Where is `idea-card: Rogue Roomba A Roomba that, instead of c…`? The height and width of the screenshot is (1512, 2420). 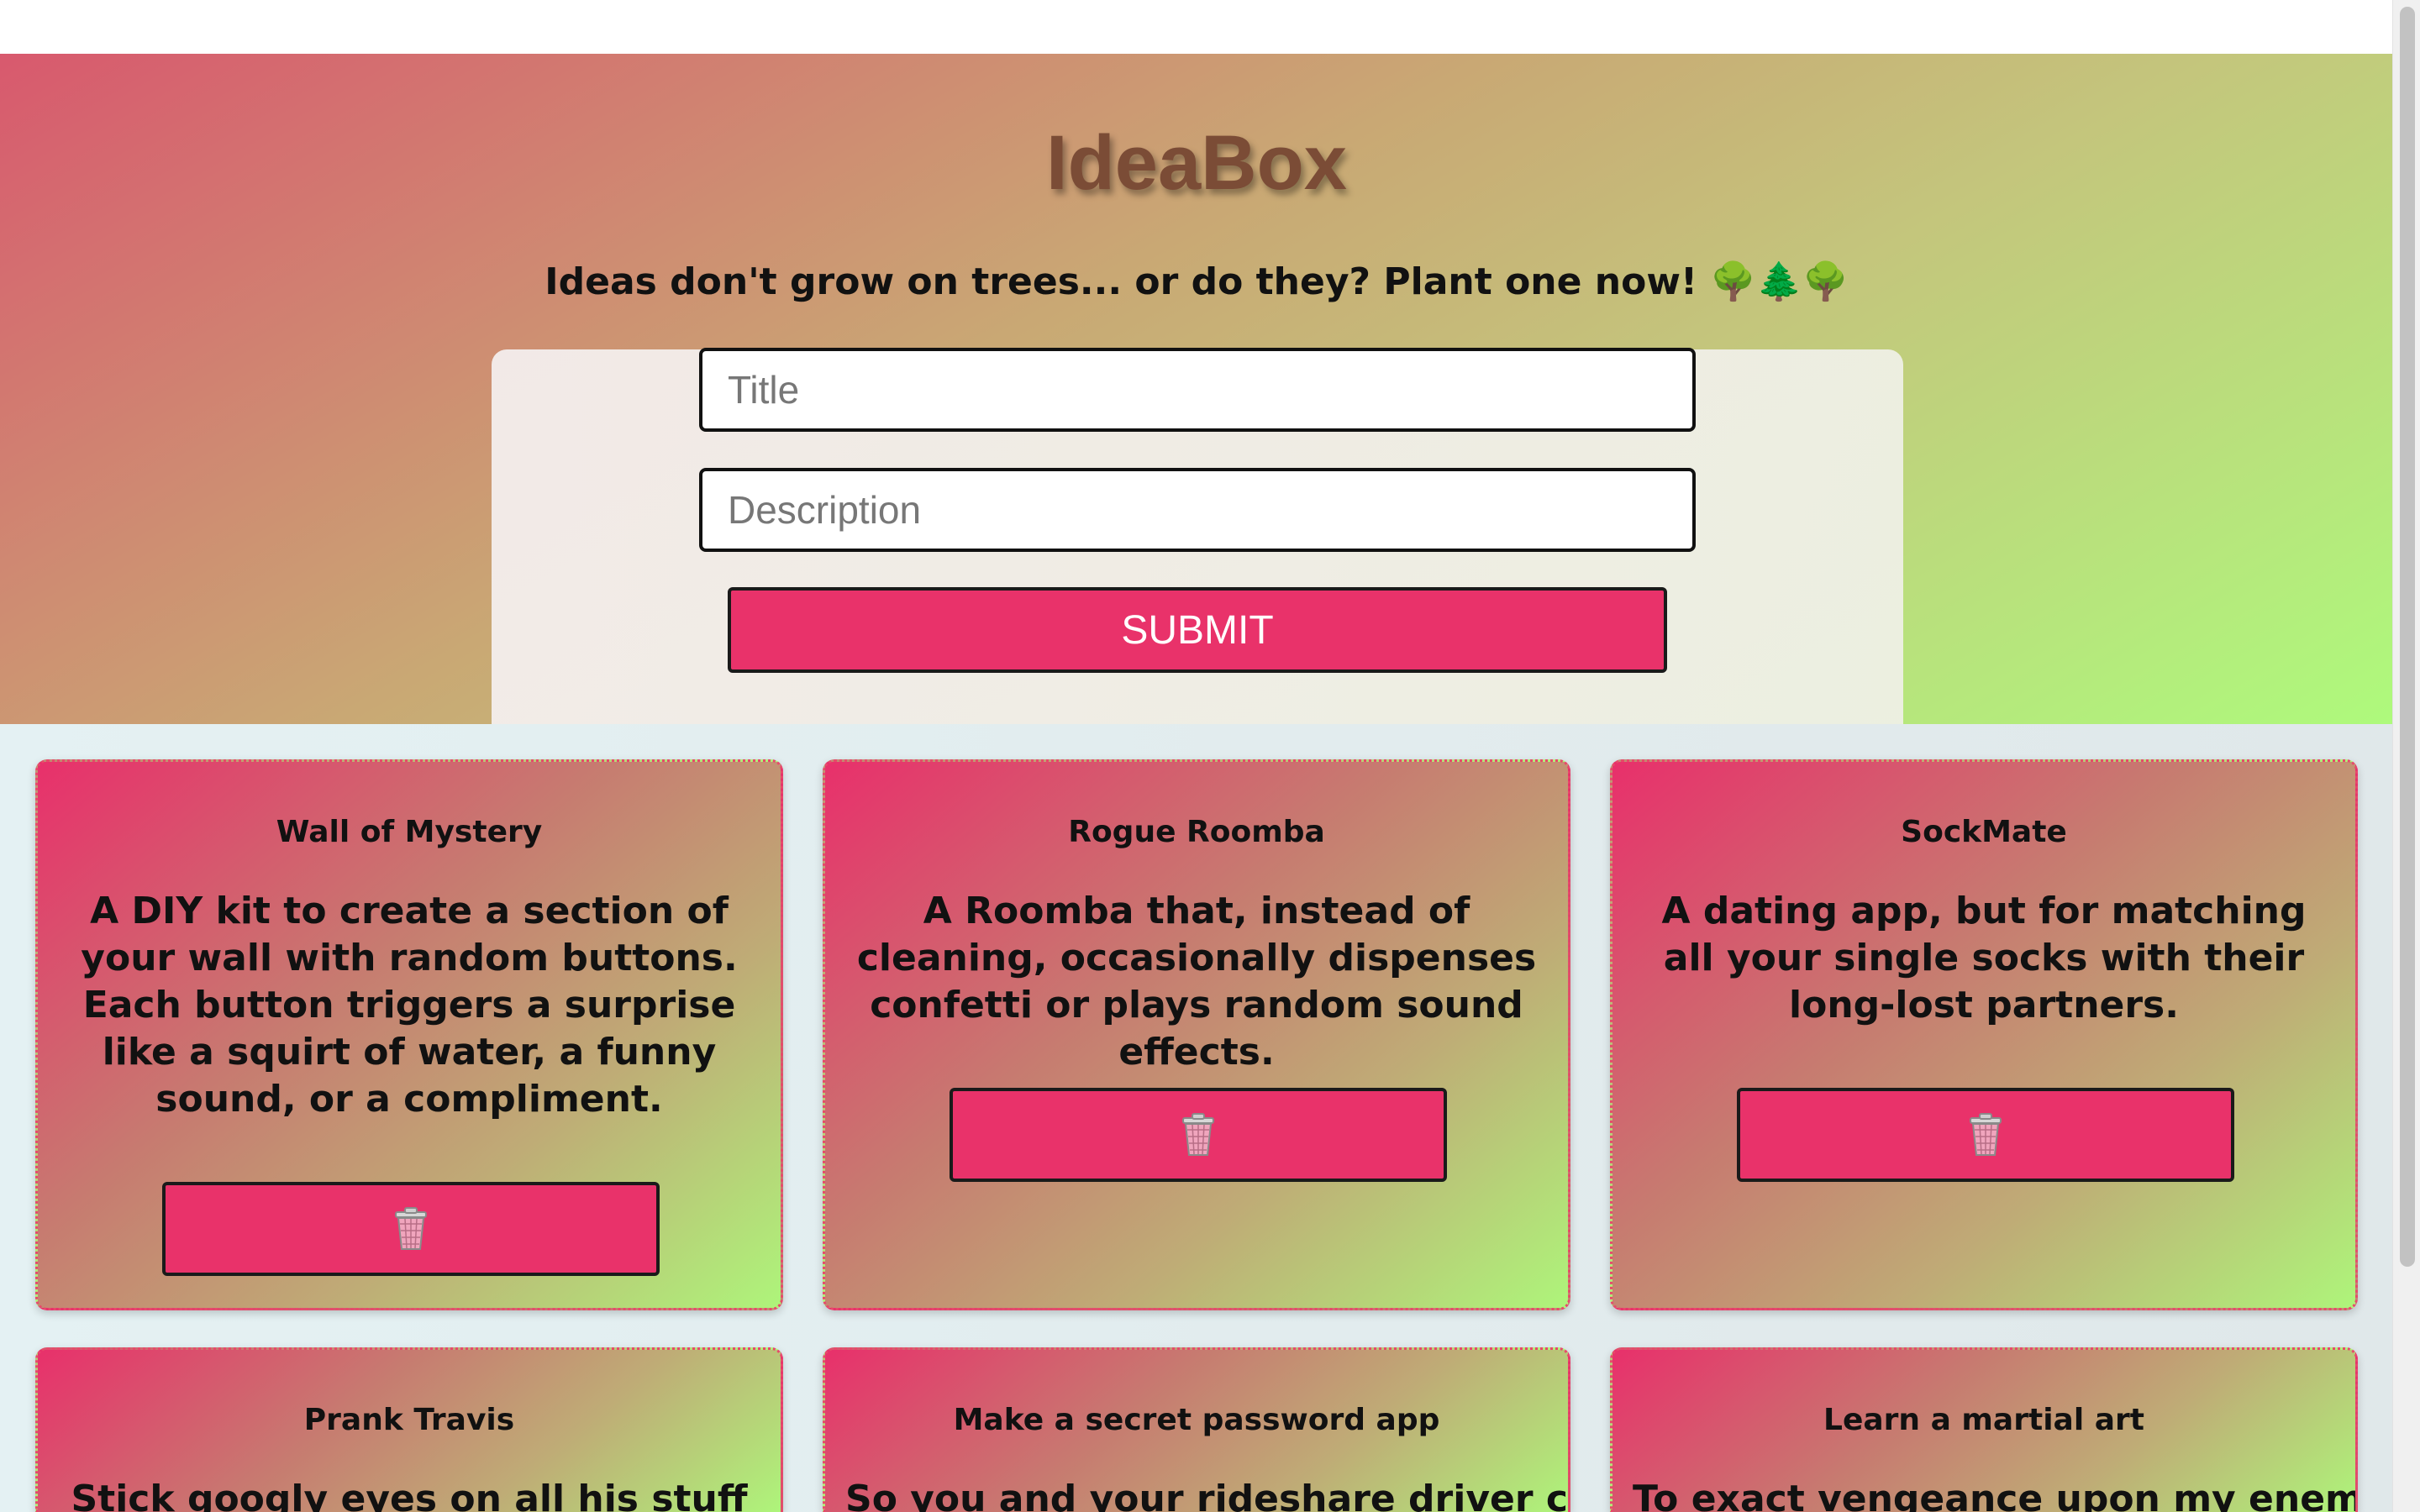
idea-card: Rogue Roomba A Roomba that, instead of c… is located at coordinates (1196, 1034).